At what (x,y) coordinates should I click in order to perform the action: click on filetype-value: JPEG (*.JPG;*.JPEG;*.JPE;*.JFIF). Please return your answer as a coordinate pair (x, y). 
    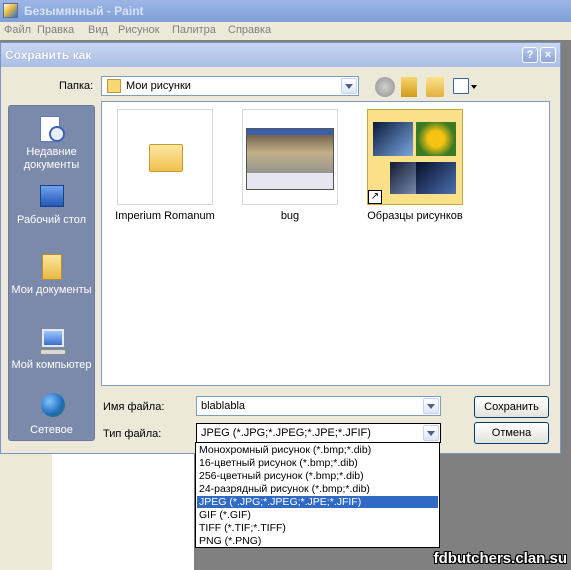
    Looking at the image, I should click on (286, 433).